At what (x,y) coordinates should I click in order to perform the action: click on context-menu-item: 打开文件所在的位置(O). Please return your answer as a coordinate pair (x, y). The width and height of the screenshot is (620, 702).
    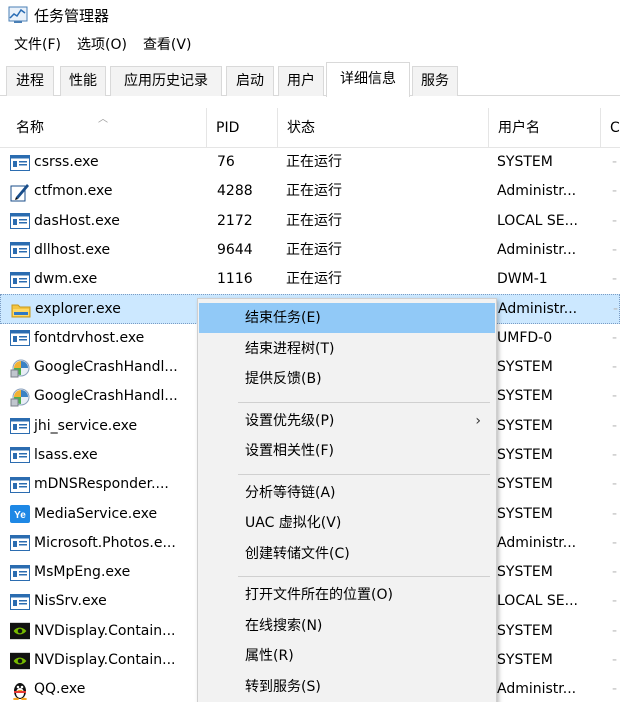
    Looking at the image, I should click on (347, 595).